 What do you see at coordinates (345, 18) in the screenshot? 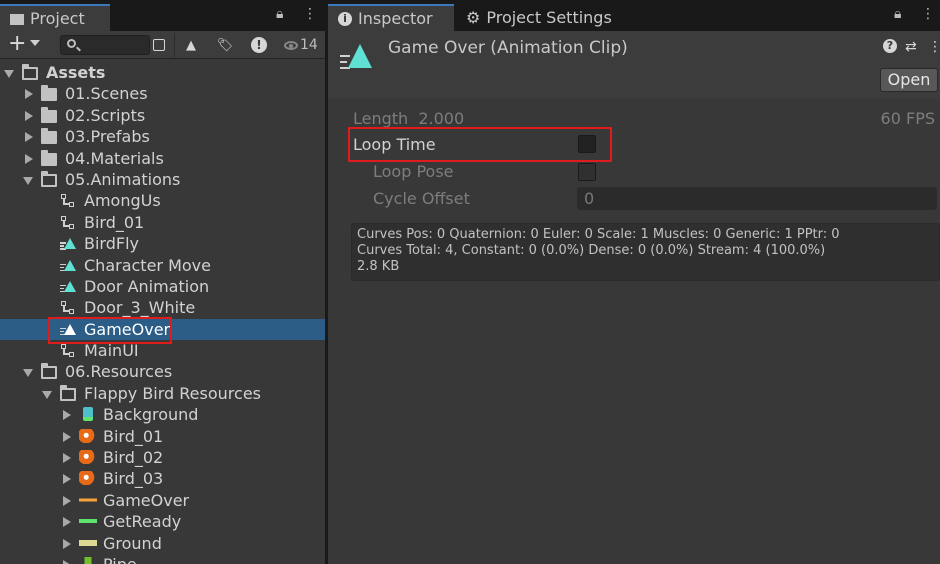
I see `info-icon: i` at bounding box center [345, 18].